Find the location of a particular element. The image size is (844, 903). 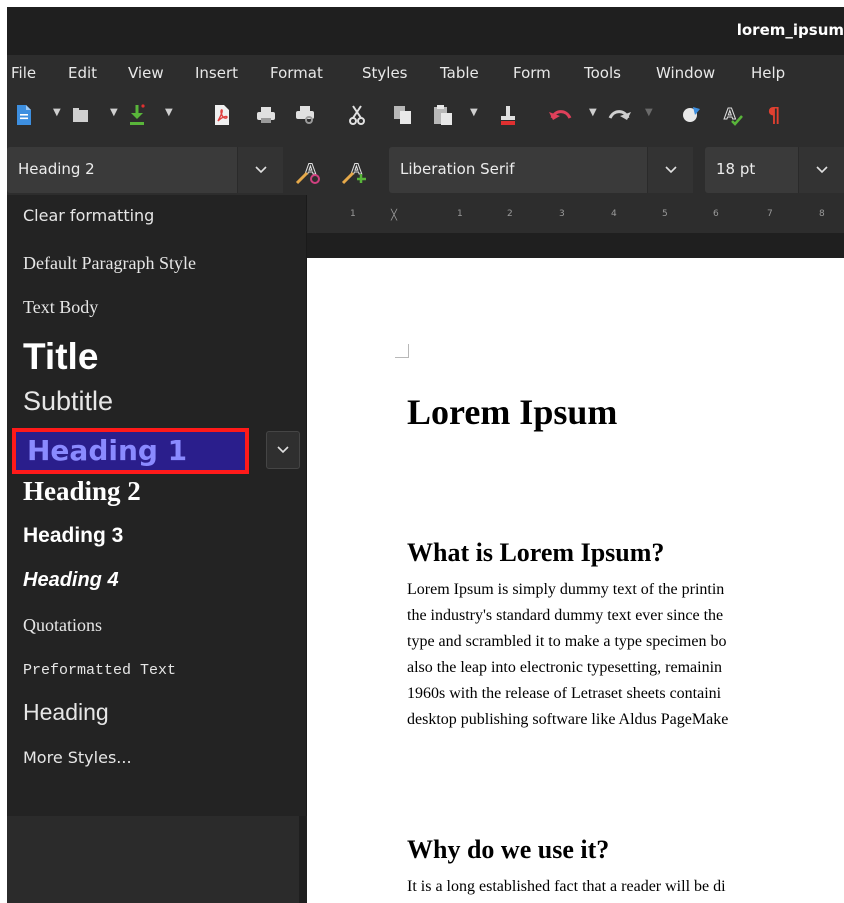

paste-icon is located at coordinates (443, 115).